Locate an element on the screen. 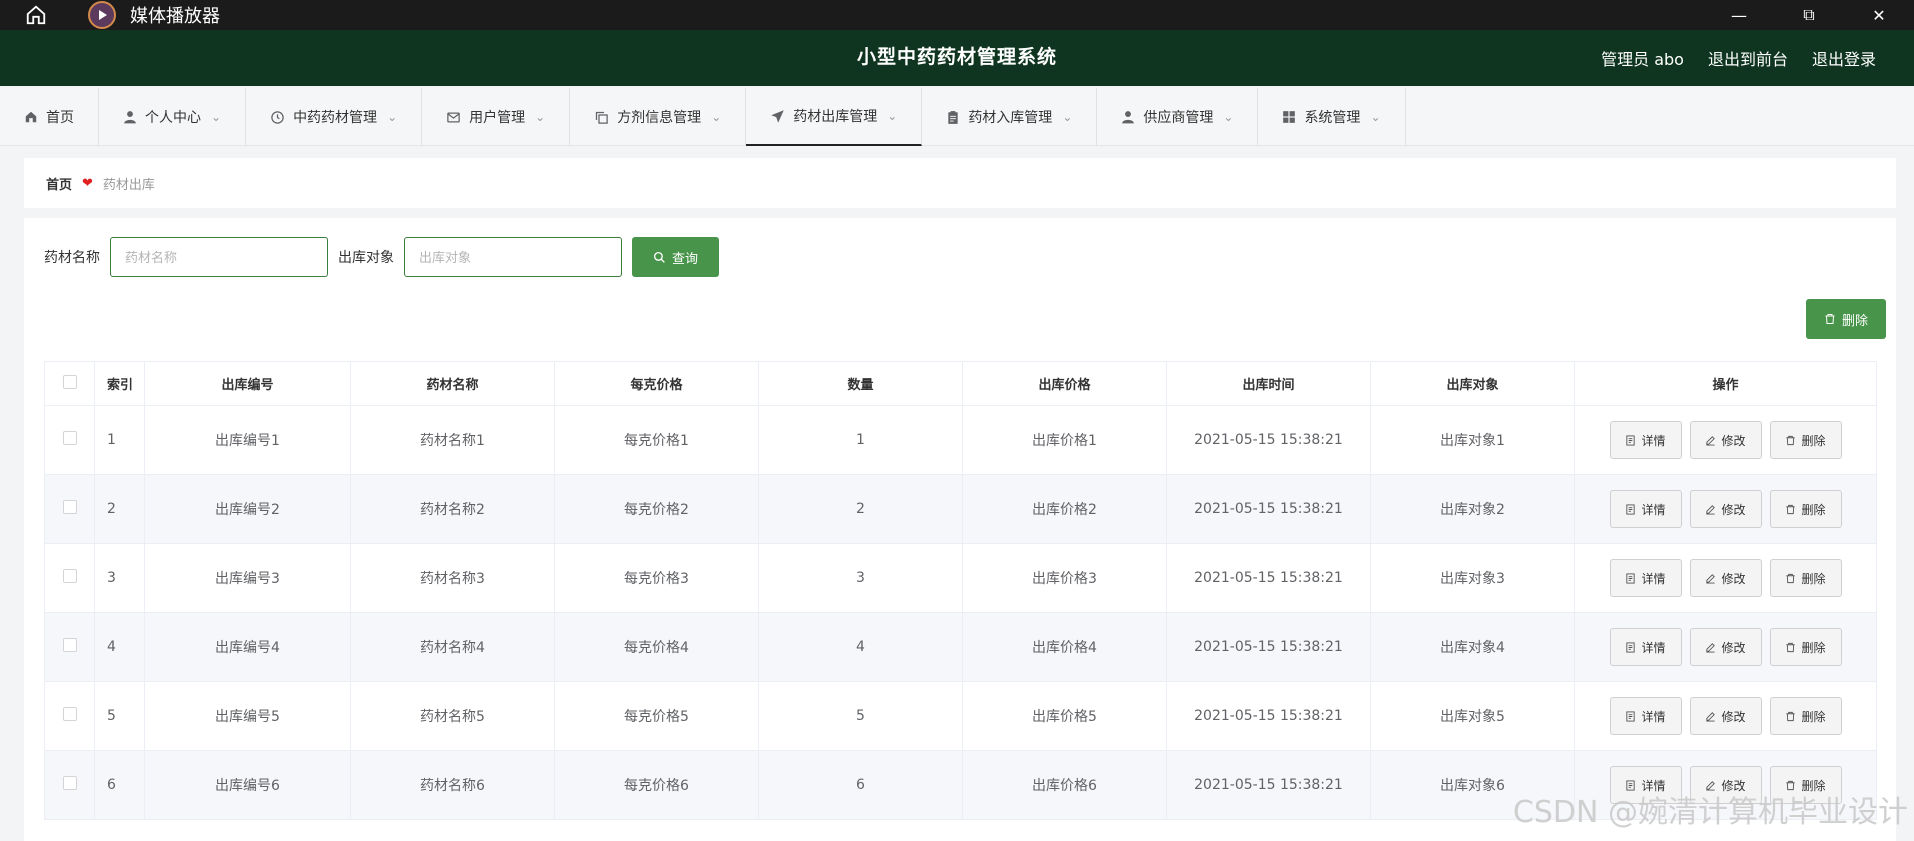 The width and height of the screenshot is (1914, 841). nav-label: 供应商管理 is located at coordinates (1178, 118).